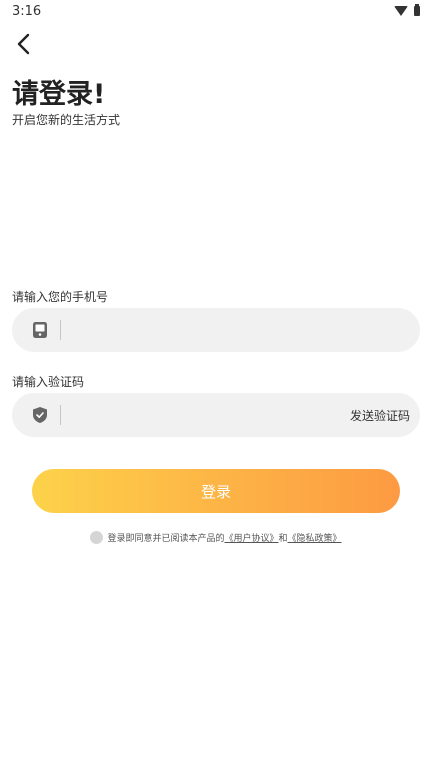 Image resolution: width=432 pixels, height=768 pixels. What do you see at coordinates (166, 539) in the screenshot?
I see `agreement-text: 登录即同意并已阅读本产品的` at bounding box center [166, 539].